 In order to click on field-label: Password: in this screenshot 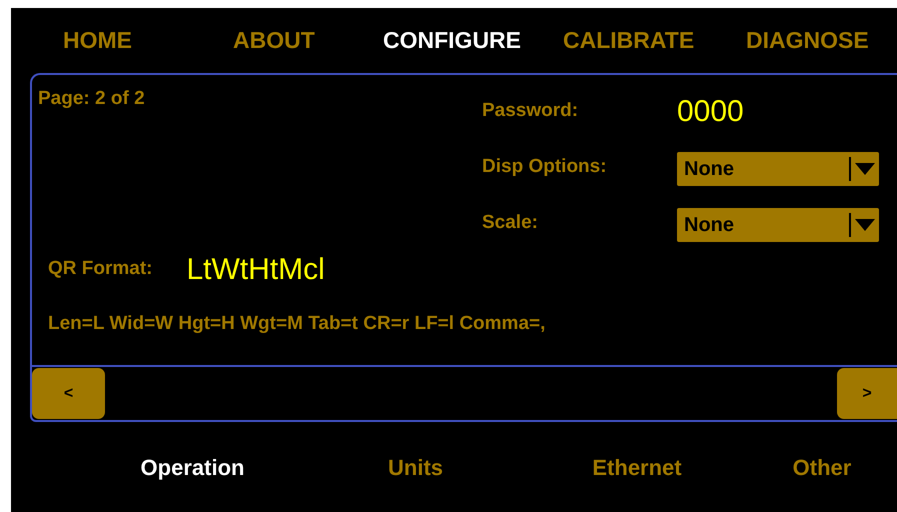, I will do `click(531, 110)`.